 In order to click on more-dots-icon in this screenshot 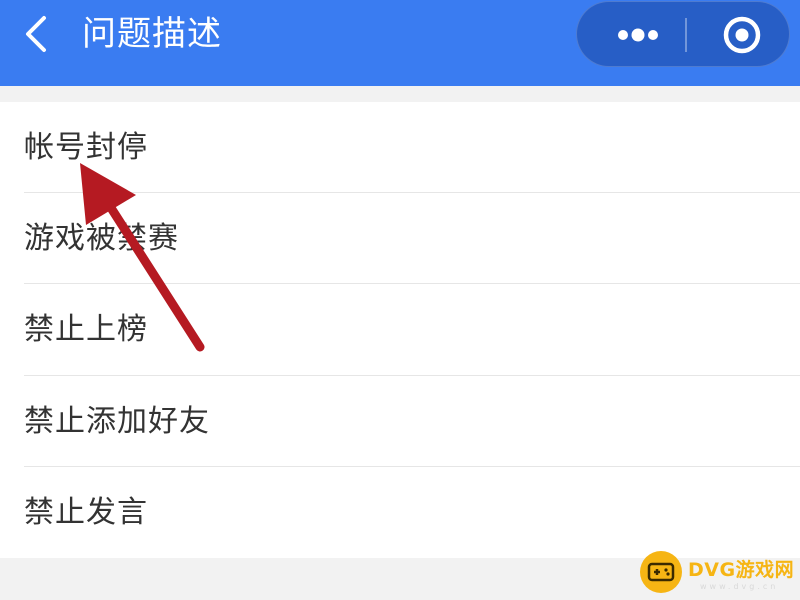, I will do `click(638, 35)`.